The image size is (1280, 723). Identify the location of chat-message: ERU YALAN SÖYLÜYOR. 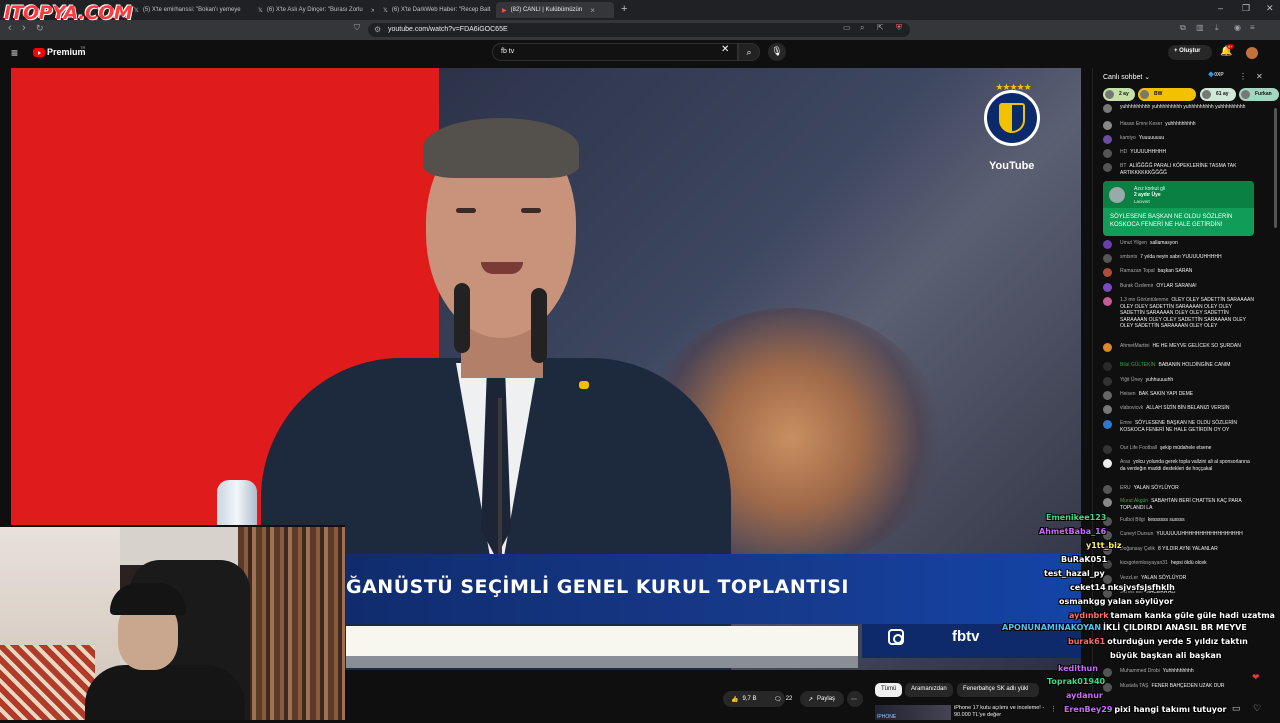
(1179, 489).